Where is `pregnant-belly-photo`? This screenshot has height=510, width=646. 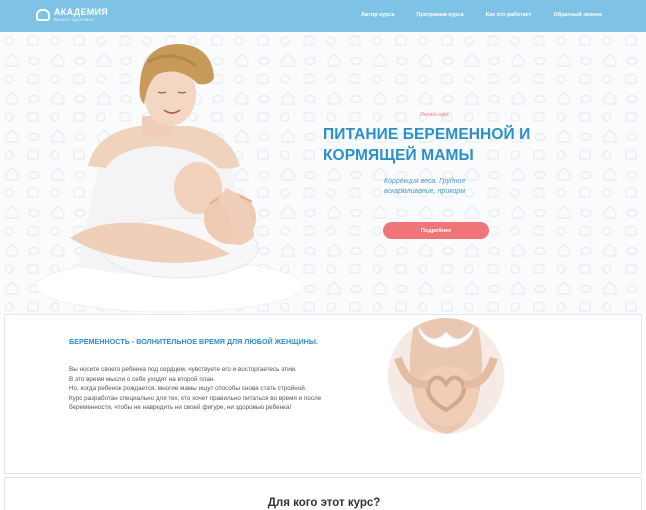 pregnant-belly-photo is located at coordinates (446, 376).